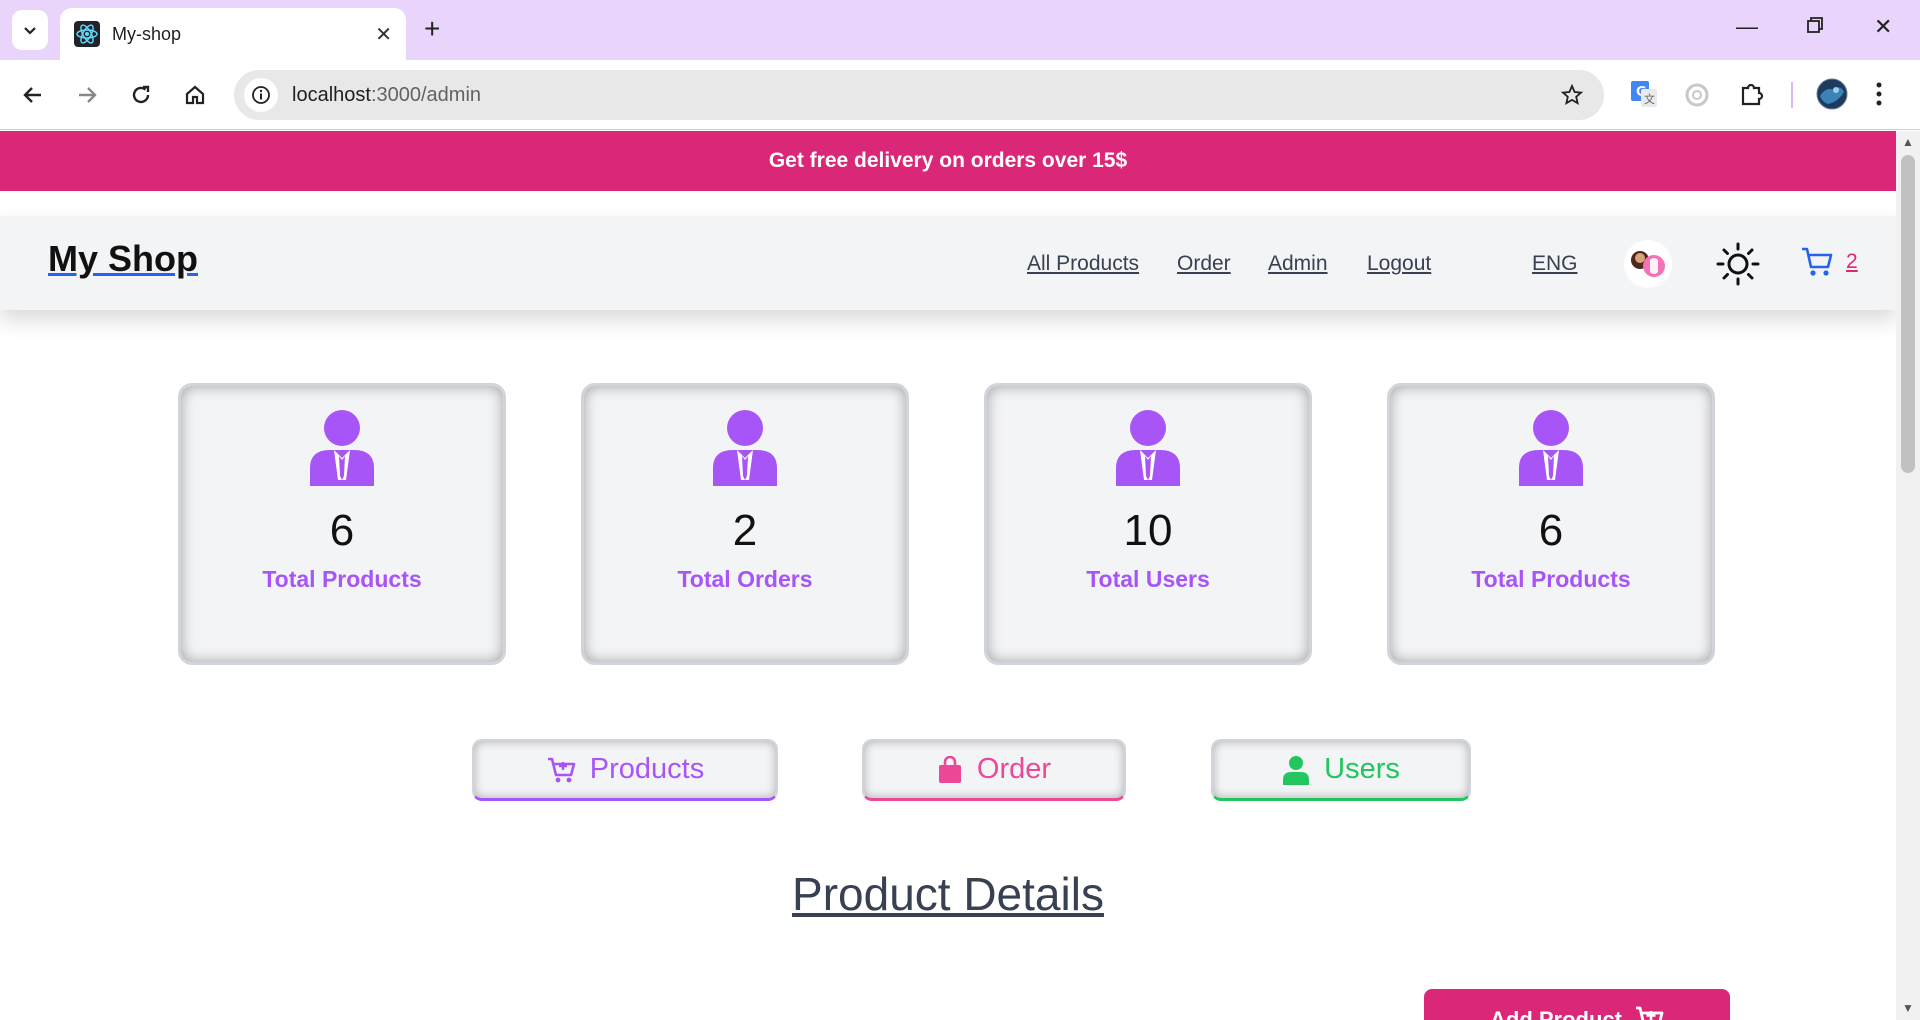 This screenshot has height=1020, width=1920. What do you see at coordinates (1752, 94) in the screenshot?
I see `extensions-puzzle-icon` at bounding box center [1752, 94].